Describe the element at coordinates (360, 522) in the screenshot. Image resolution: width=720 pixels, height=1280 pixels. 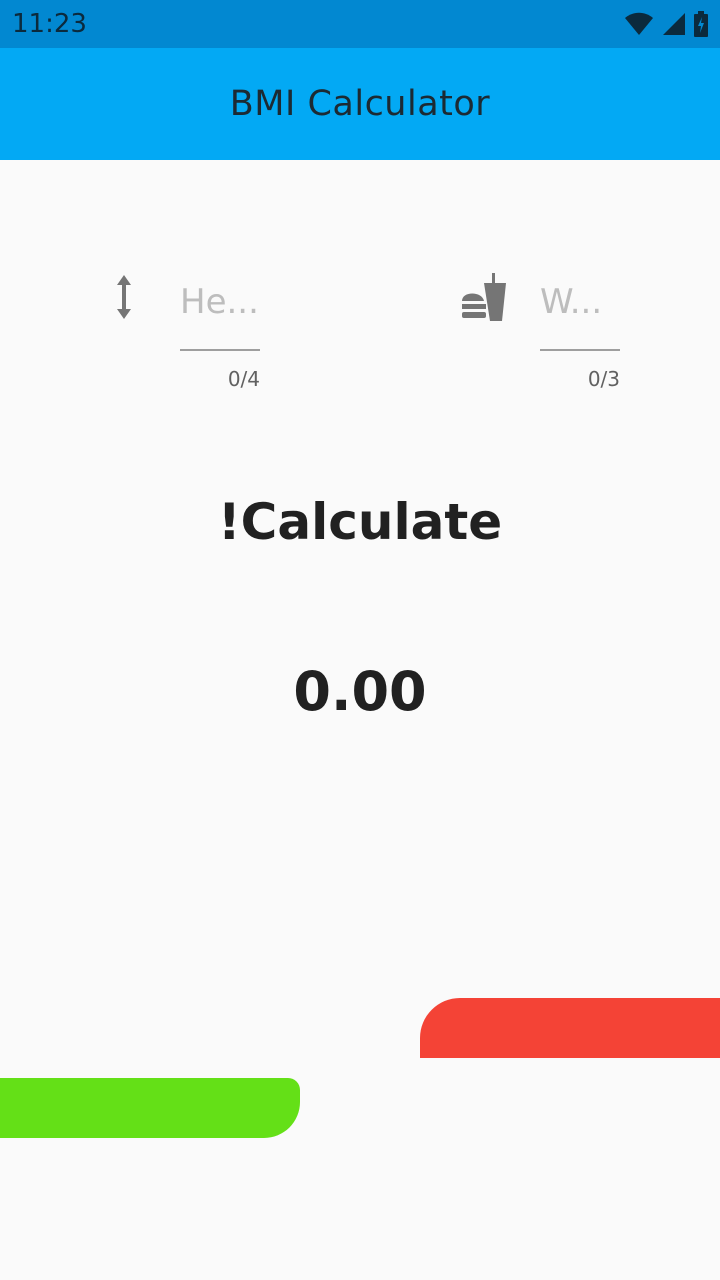
I see `calculate-button: !Calculate` at that location.